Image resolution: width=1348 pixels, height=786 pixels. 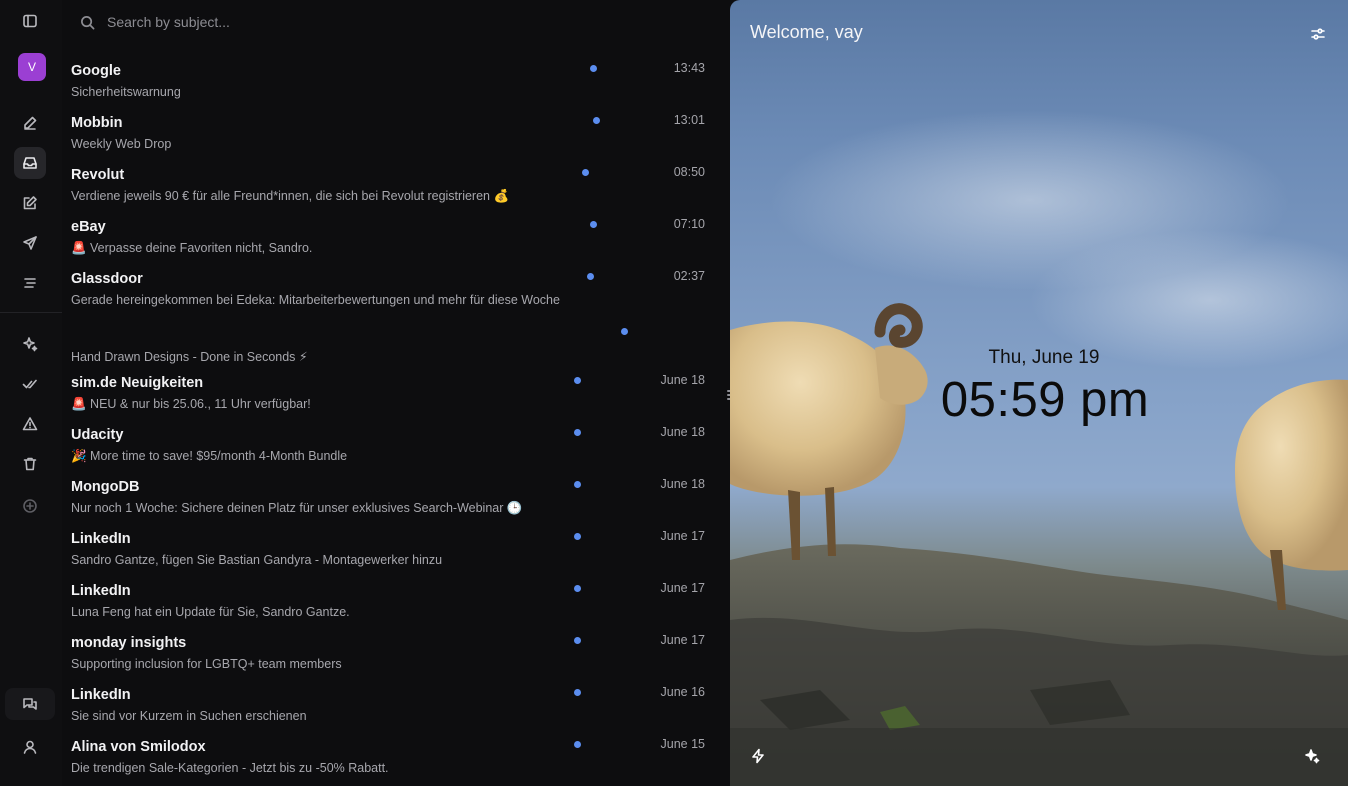 I want to click on ai-assistant-button, so click(x=1312, y=756).